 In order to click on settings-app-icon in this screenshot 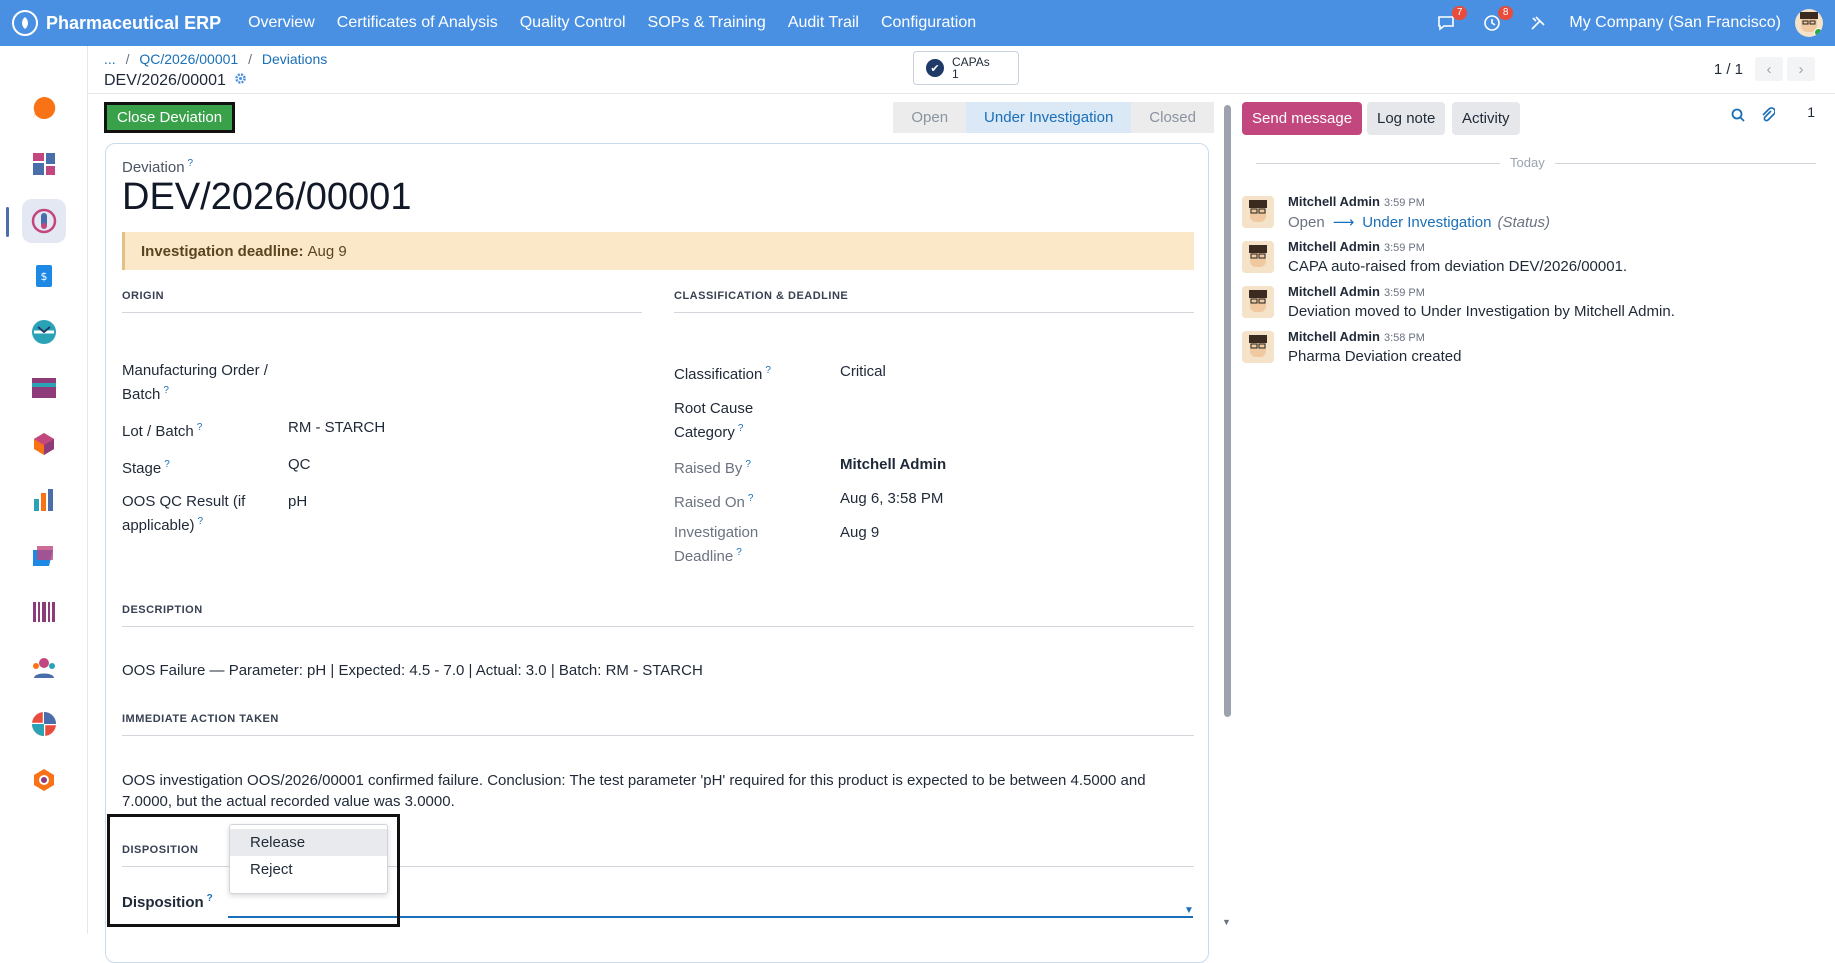, I will do `click(44, 780)`.